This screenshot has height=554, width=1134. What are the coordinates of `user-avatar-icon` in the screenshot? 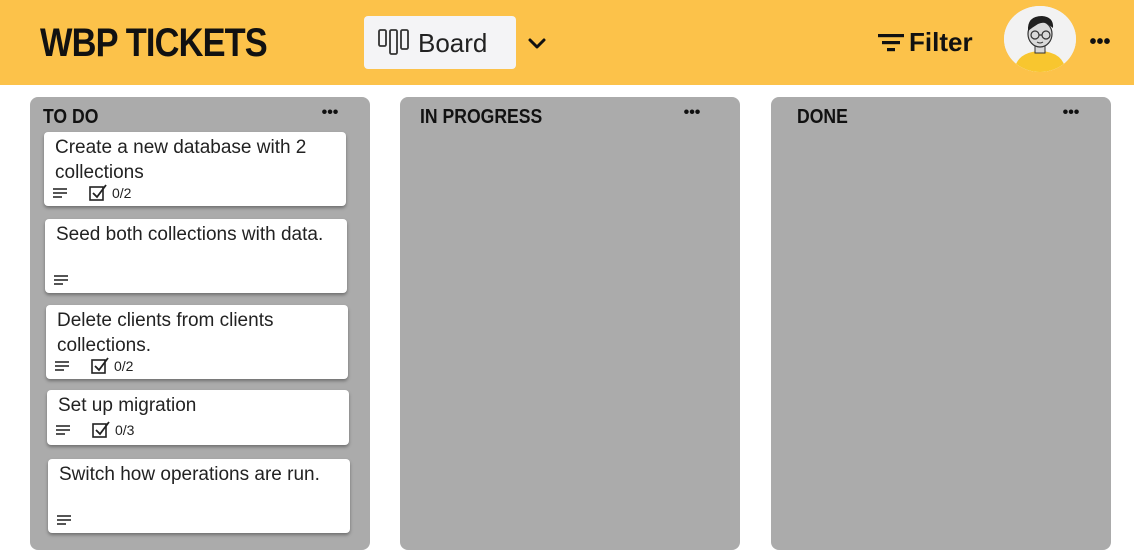 It's located at (1040, 39).